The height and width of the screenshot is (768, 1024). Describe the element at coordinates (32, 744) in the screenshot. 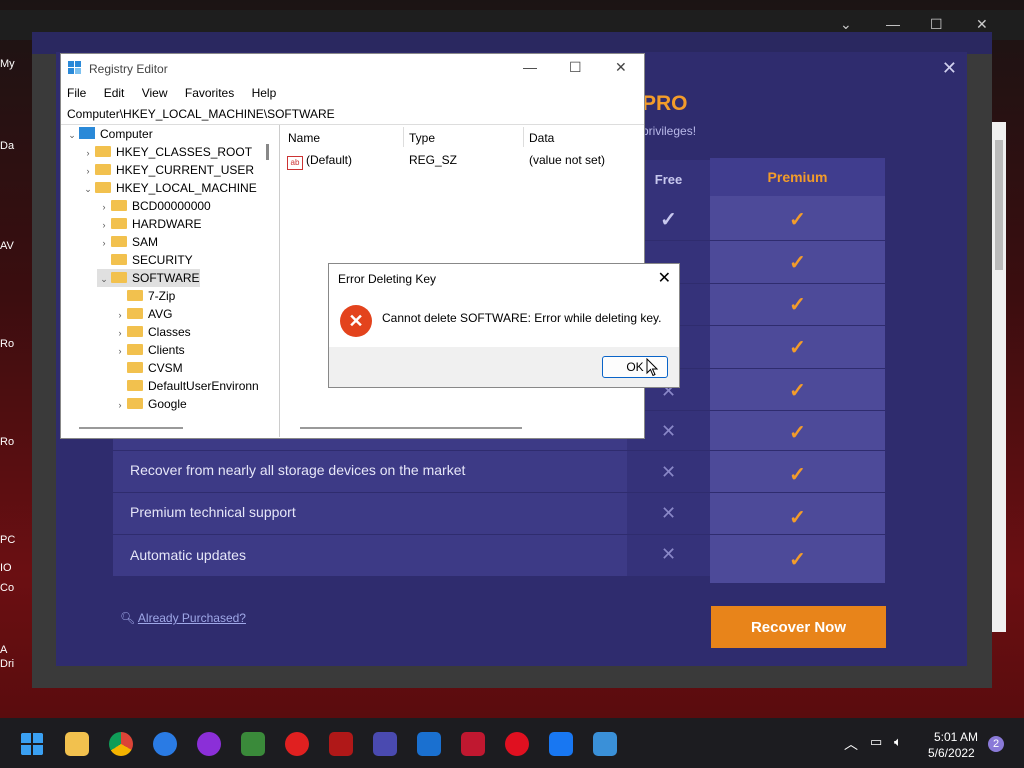

I see `windows-start-icon` at that location.